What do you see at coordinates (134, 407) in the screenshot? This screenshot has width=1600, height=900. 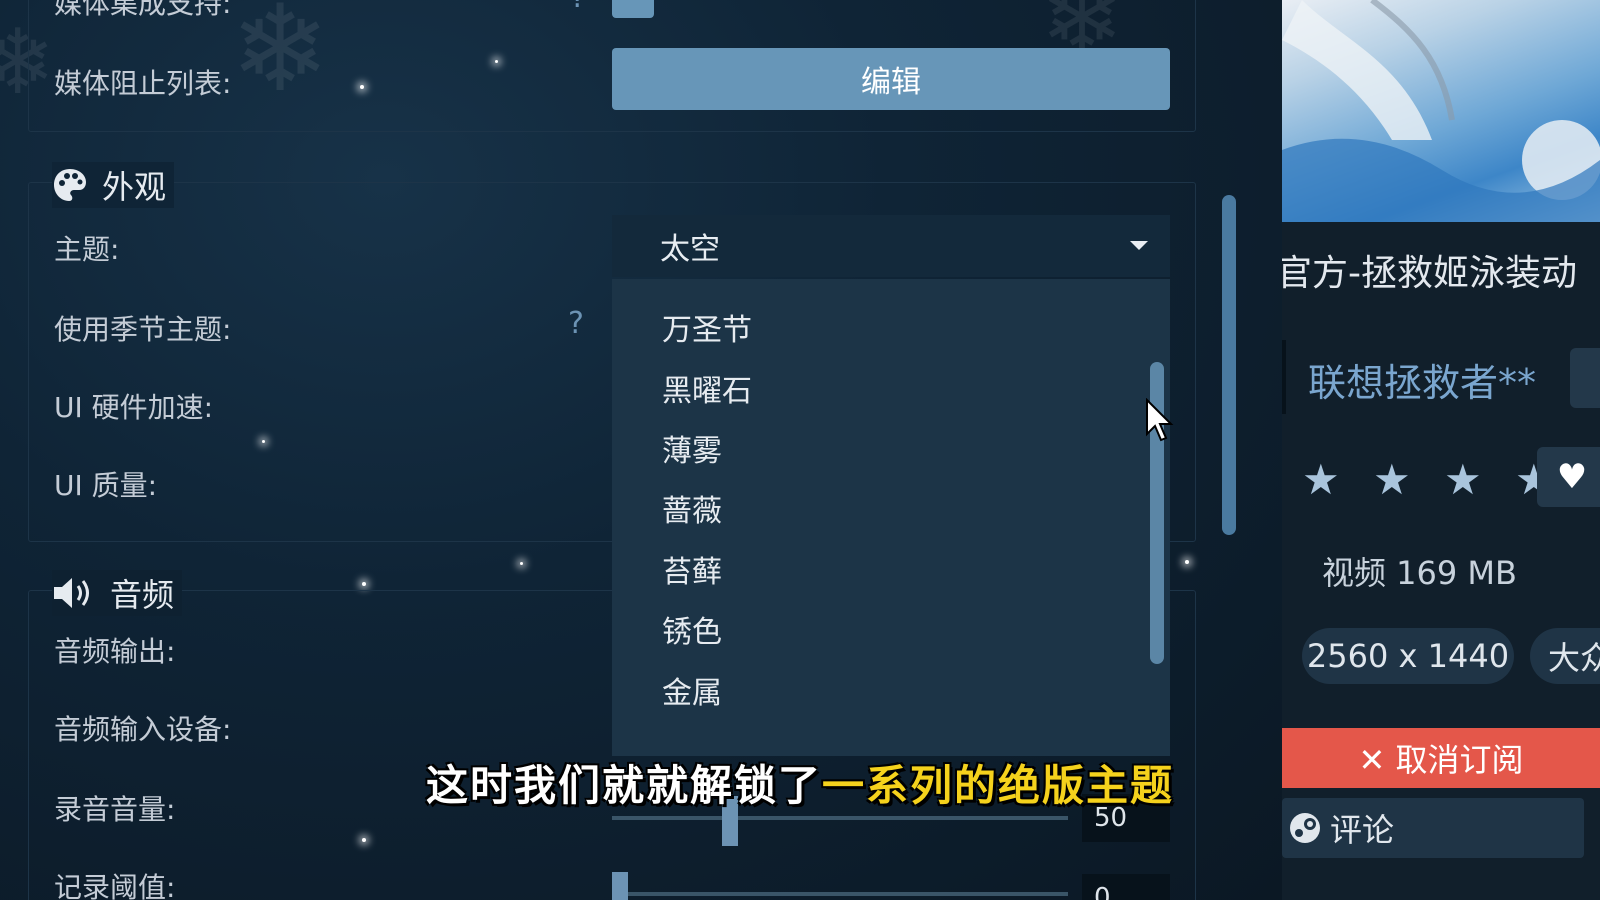 I see `ui-hw-accel-label: UI 硬件加速:` at bounding box center [134, 407].